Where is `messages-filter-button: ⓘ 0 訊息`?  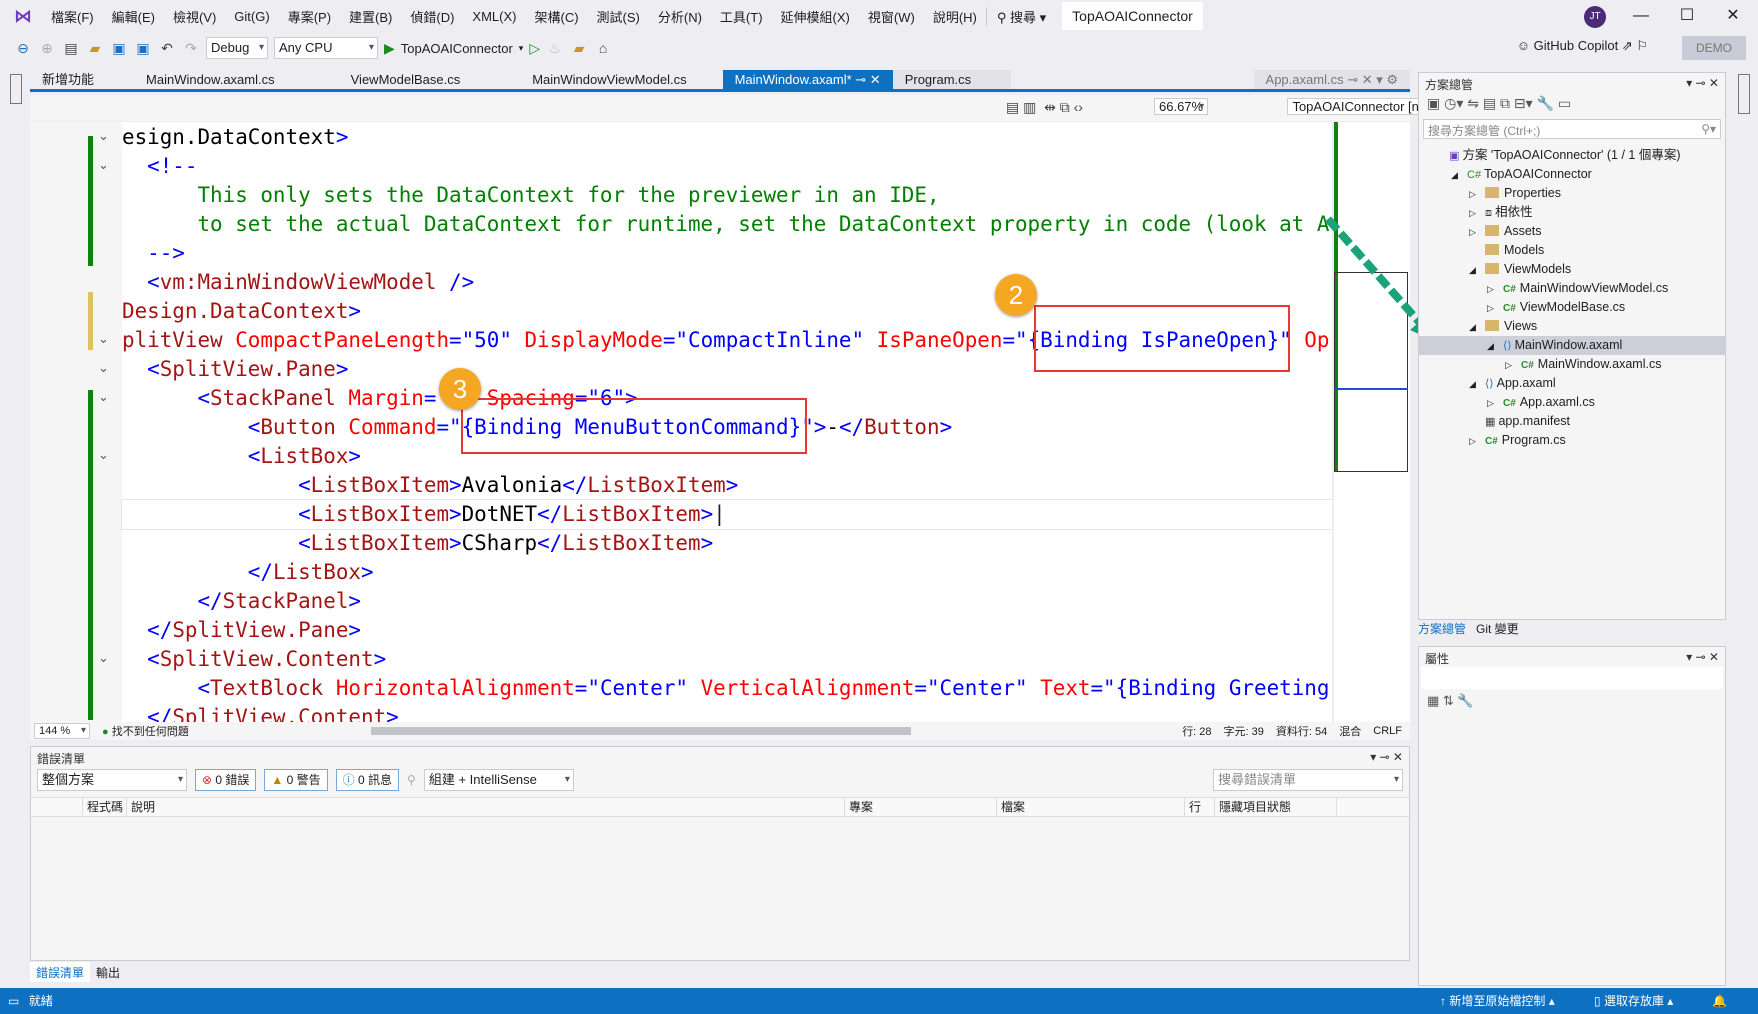
messages-filter-button: ⓘ 0 訊息 is located at coordinates (367, 780).